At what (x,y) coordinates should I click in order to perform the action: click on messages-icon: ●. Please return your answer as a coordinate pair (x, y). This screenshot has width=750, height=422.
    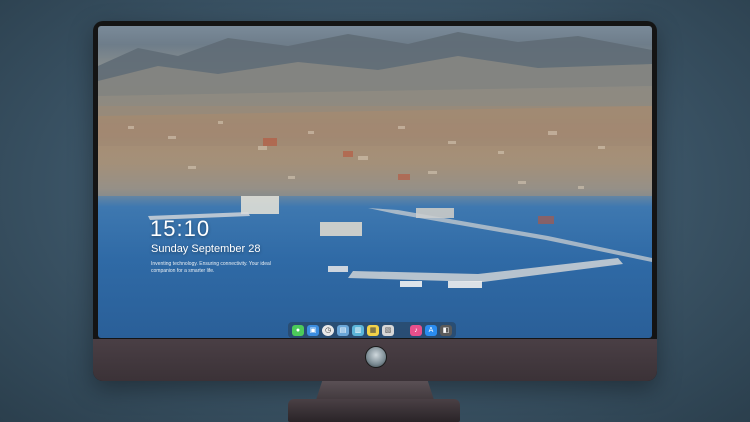
    Looking at the image, I should click on (298, 330).